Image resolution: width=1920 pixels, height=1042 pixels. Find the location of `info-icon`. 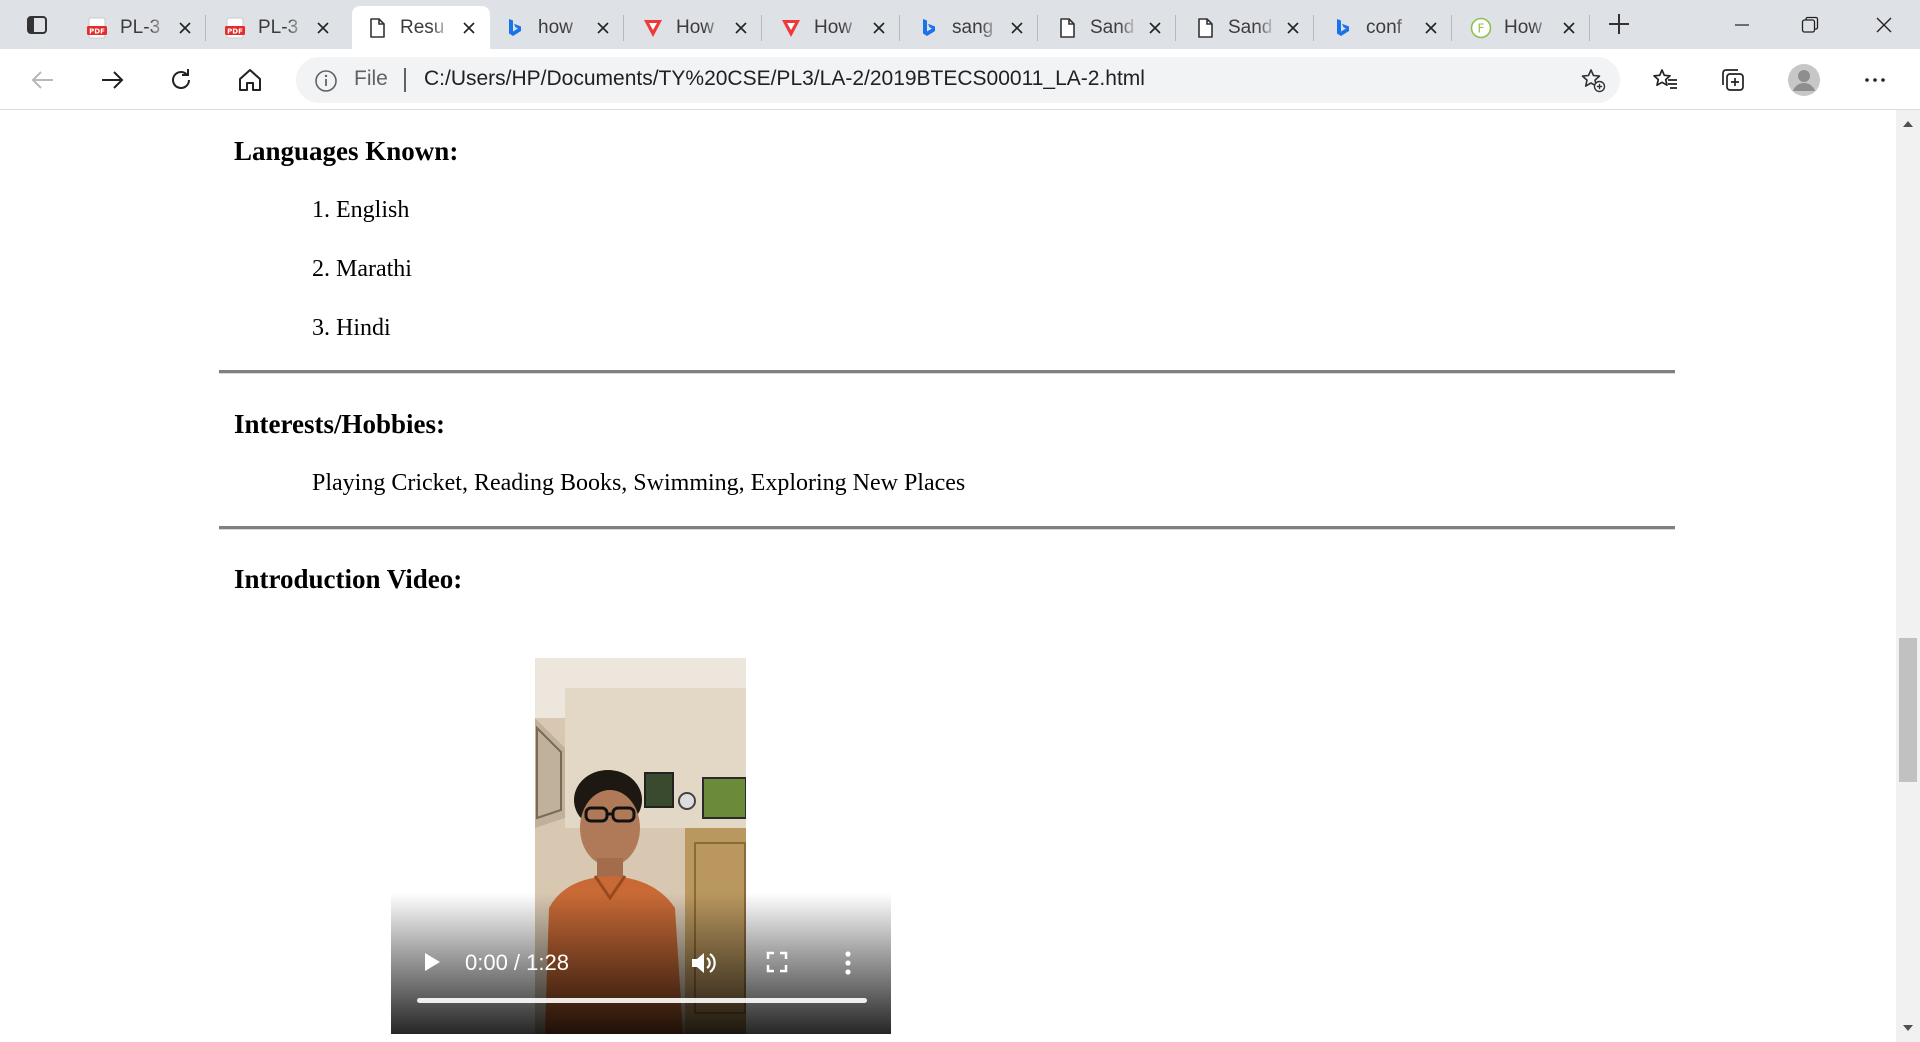

info-icon is located at coordinates (326, 81).